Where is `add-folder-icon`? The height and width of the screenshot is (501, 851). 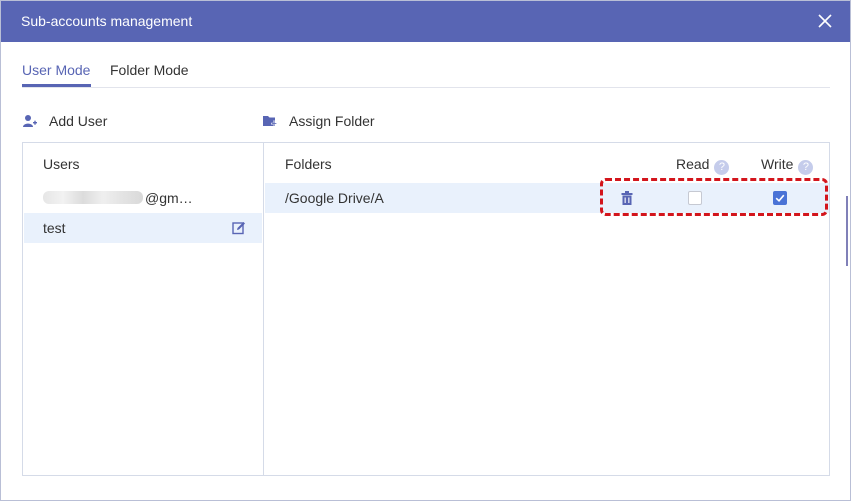
add-folder-icon is located at coordinates (270, 121).